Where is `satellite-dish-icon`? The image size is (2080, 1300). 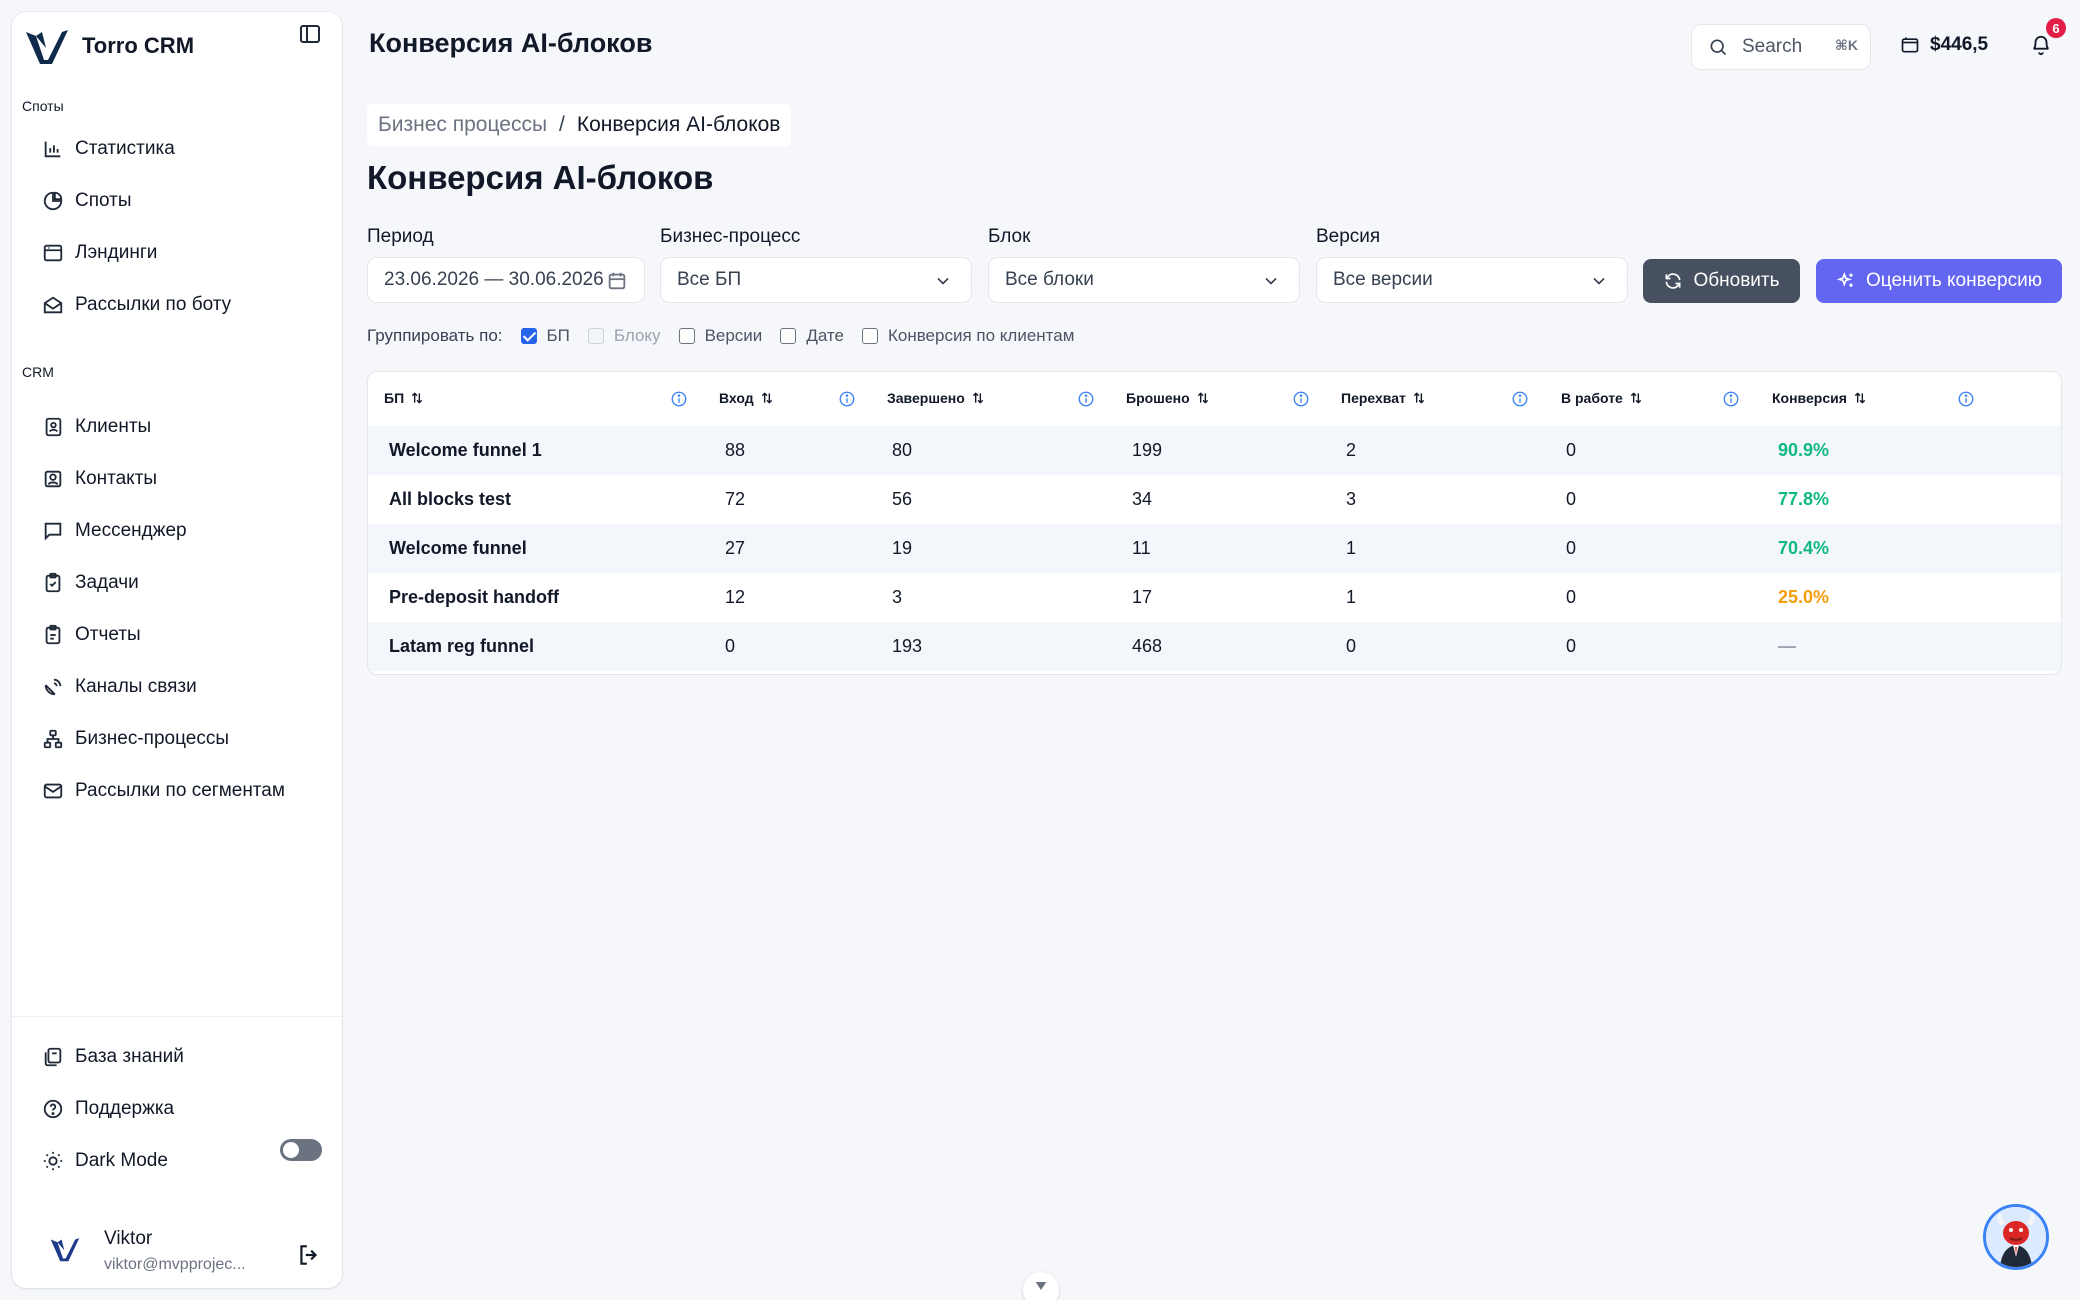 satellite-dish-icon is located at coordinates (53, 687).